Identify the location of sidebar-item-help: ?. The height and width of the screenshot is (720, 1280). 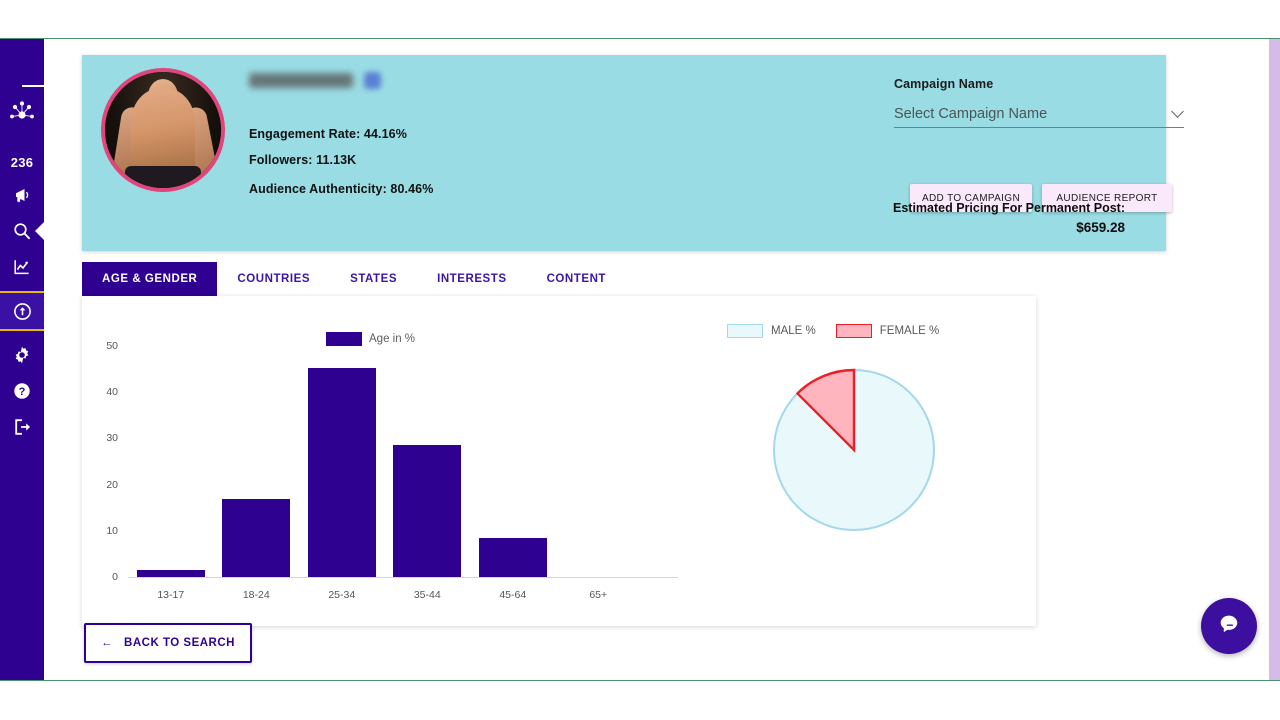
(22, 391).